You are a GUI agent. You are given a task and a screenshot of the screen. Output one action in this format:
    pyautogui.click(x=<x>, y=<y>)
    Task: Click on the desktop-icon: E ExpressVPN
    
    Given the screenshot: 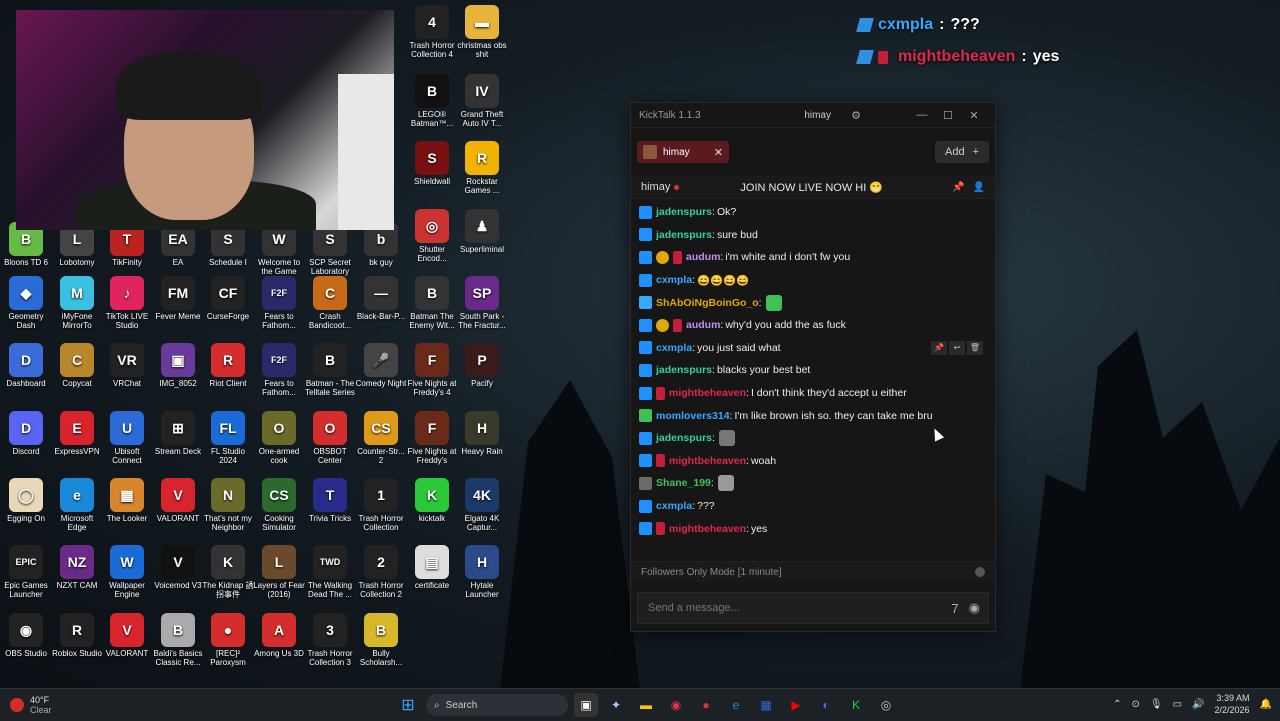 What is the action you would take?
    pyautogui.click(x=77, y=444)
    